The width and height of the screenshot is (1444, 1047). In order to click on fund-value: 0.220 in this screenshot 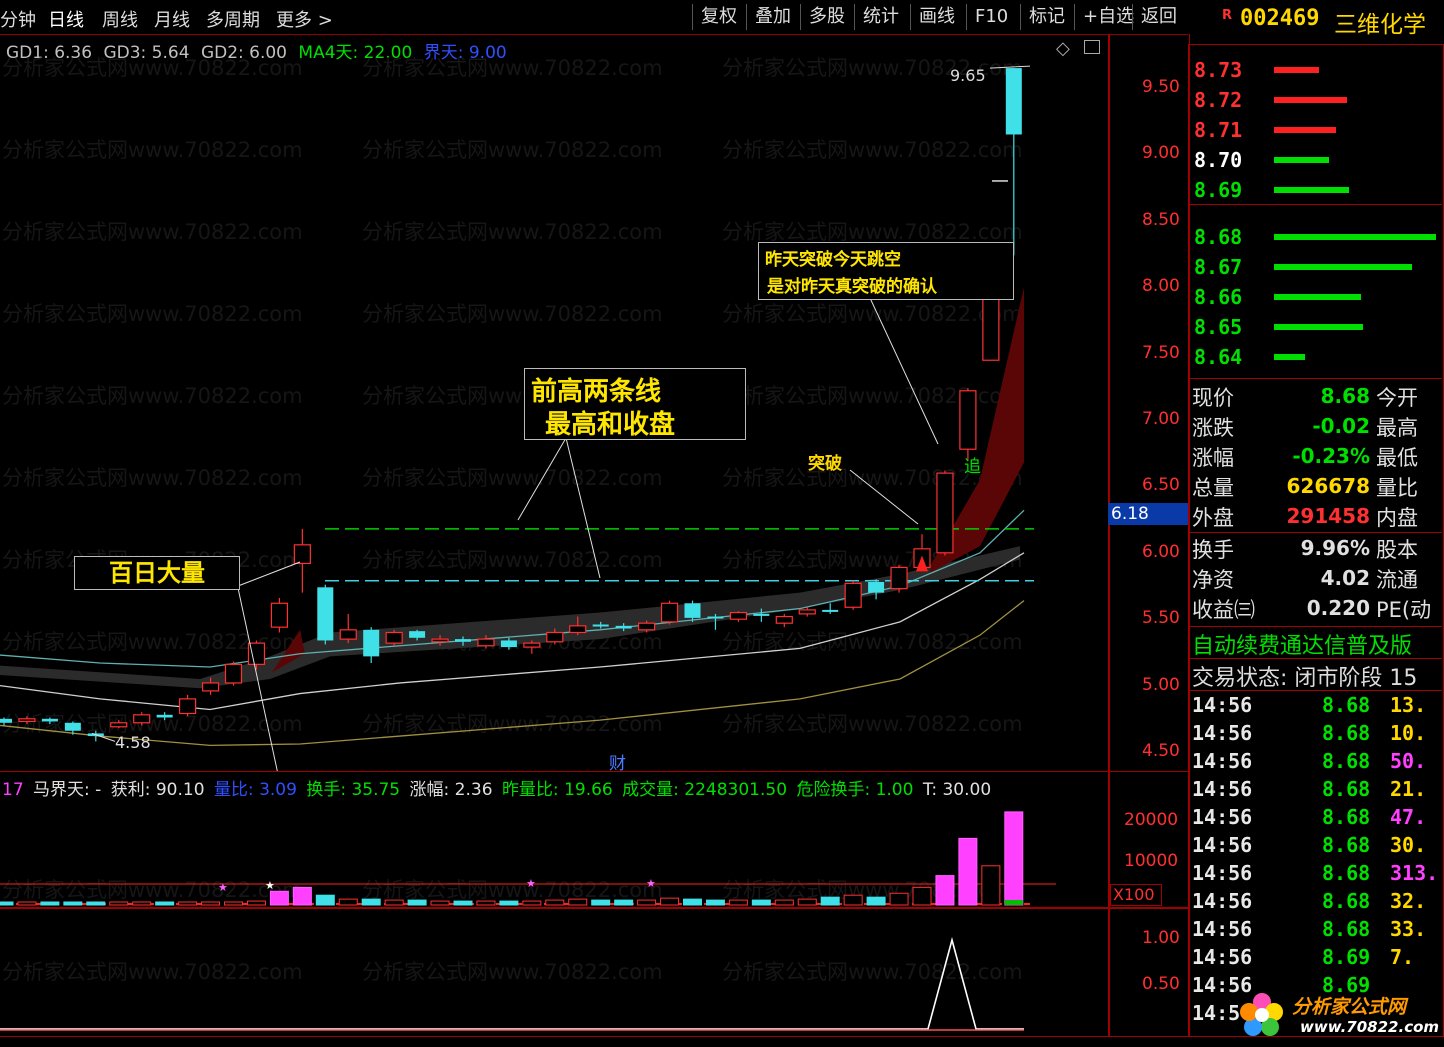, I will do `click(1338, 608)`.